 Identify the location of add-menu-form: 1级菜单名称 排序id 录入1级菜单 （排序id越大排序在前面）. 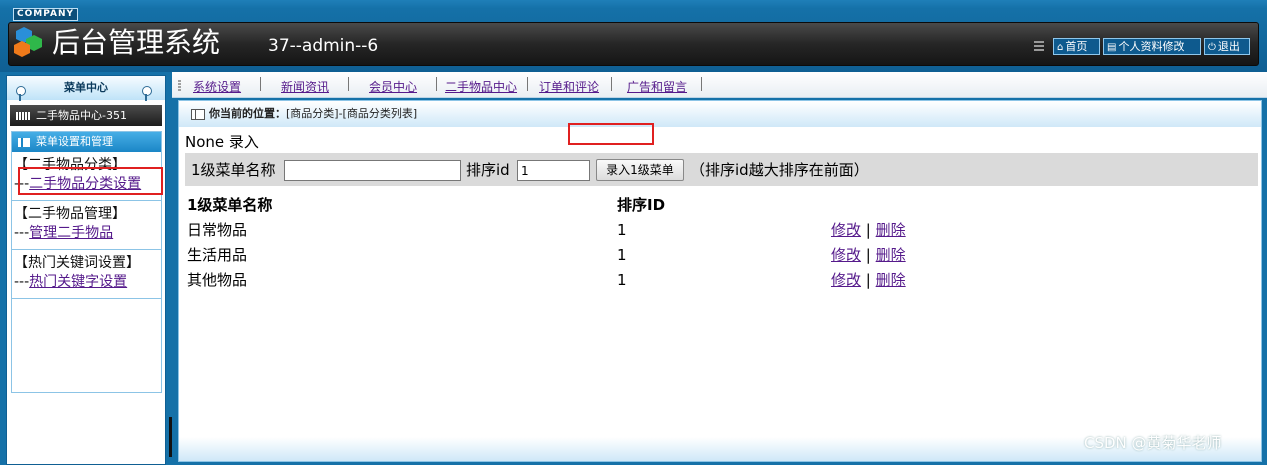
(721, 169).